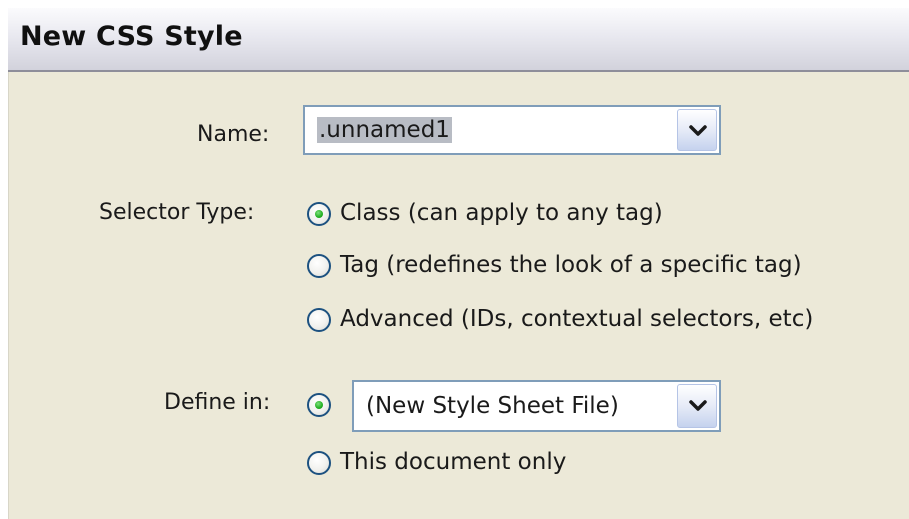 The height and width of the screenshot is (519, 909). I want to click on name-dropdown-button, so click(697, 130).